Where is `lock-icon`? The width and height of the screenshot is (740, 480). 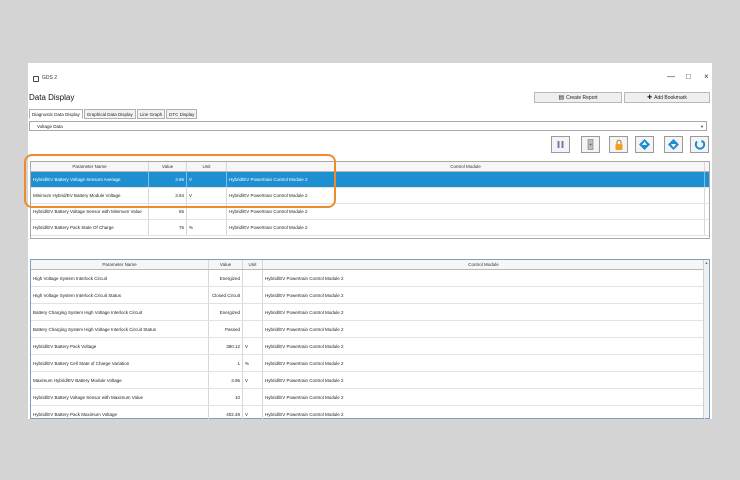
lock-icon is located at coordinates (618, 144).